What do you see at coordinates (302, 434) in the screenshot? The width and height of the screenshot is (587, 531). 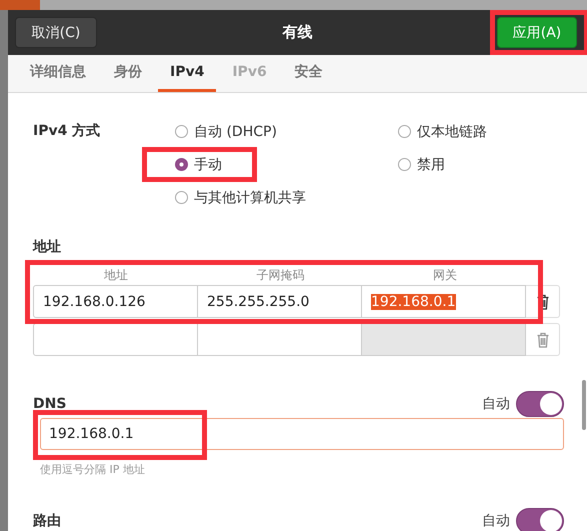 I see `input-field: 192.168.0.1` at bounding box center [302, 434].